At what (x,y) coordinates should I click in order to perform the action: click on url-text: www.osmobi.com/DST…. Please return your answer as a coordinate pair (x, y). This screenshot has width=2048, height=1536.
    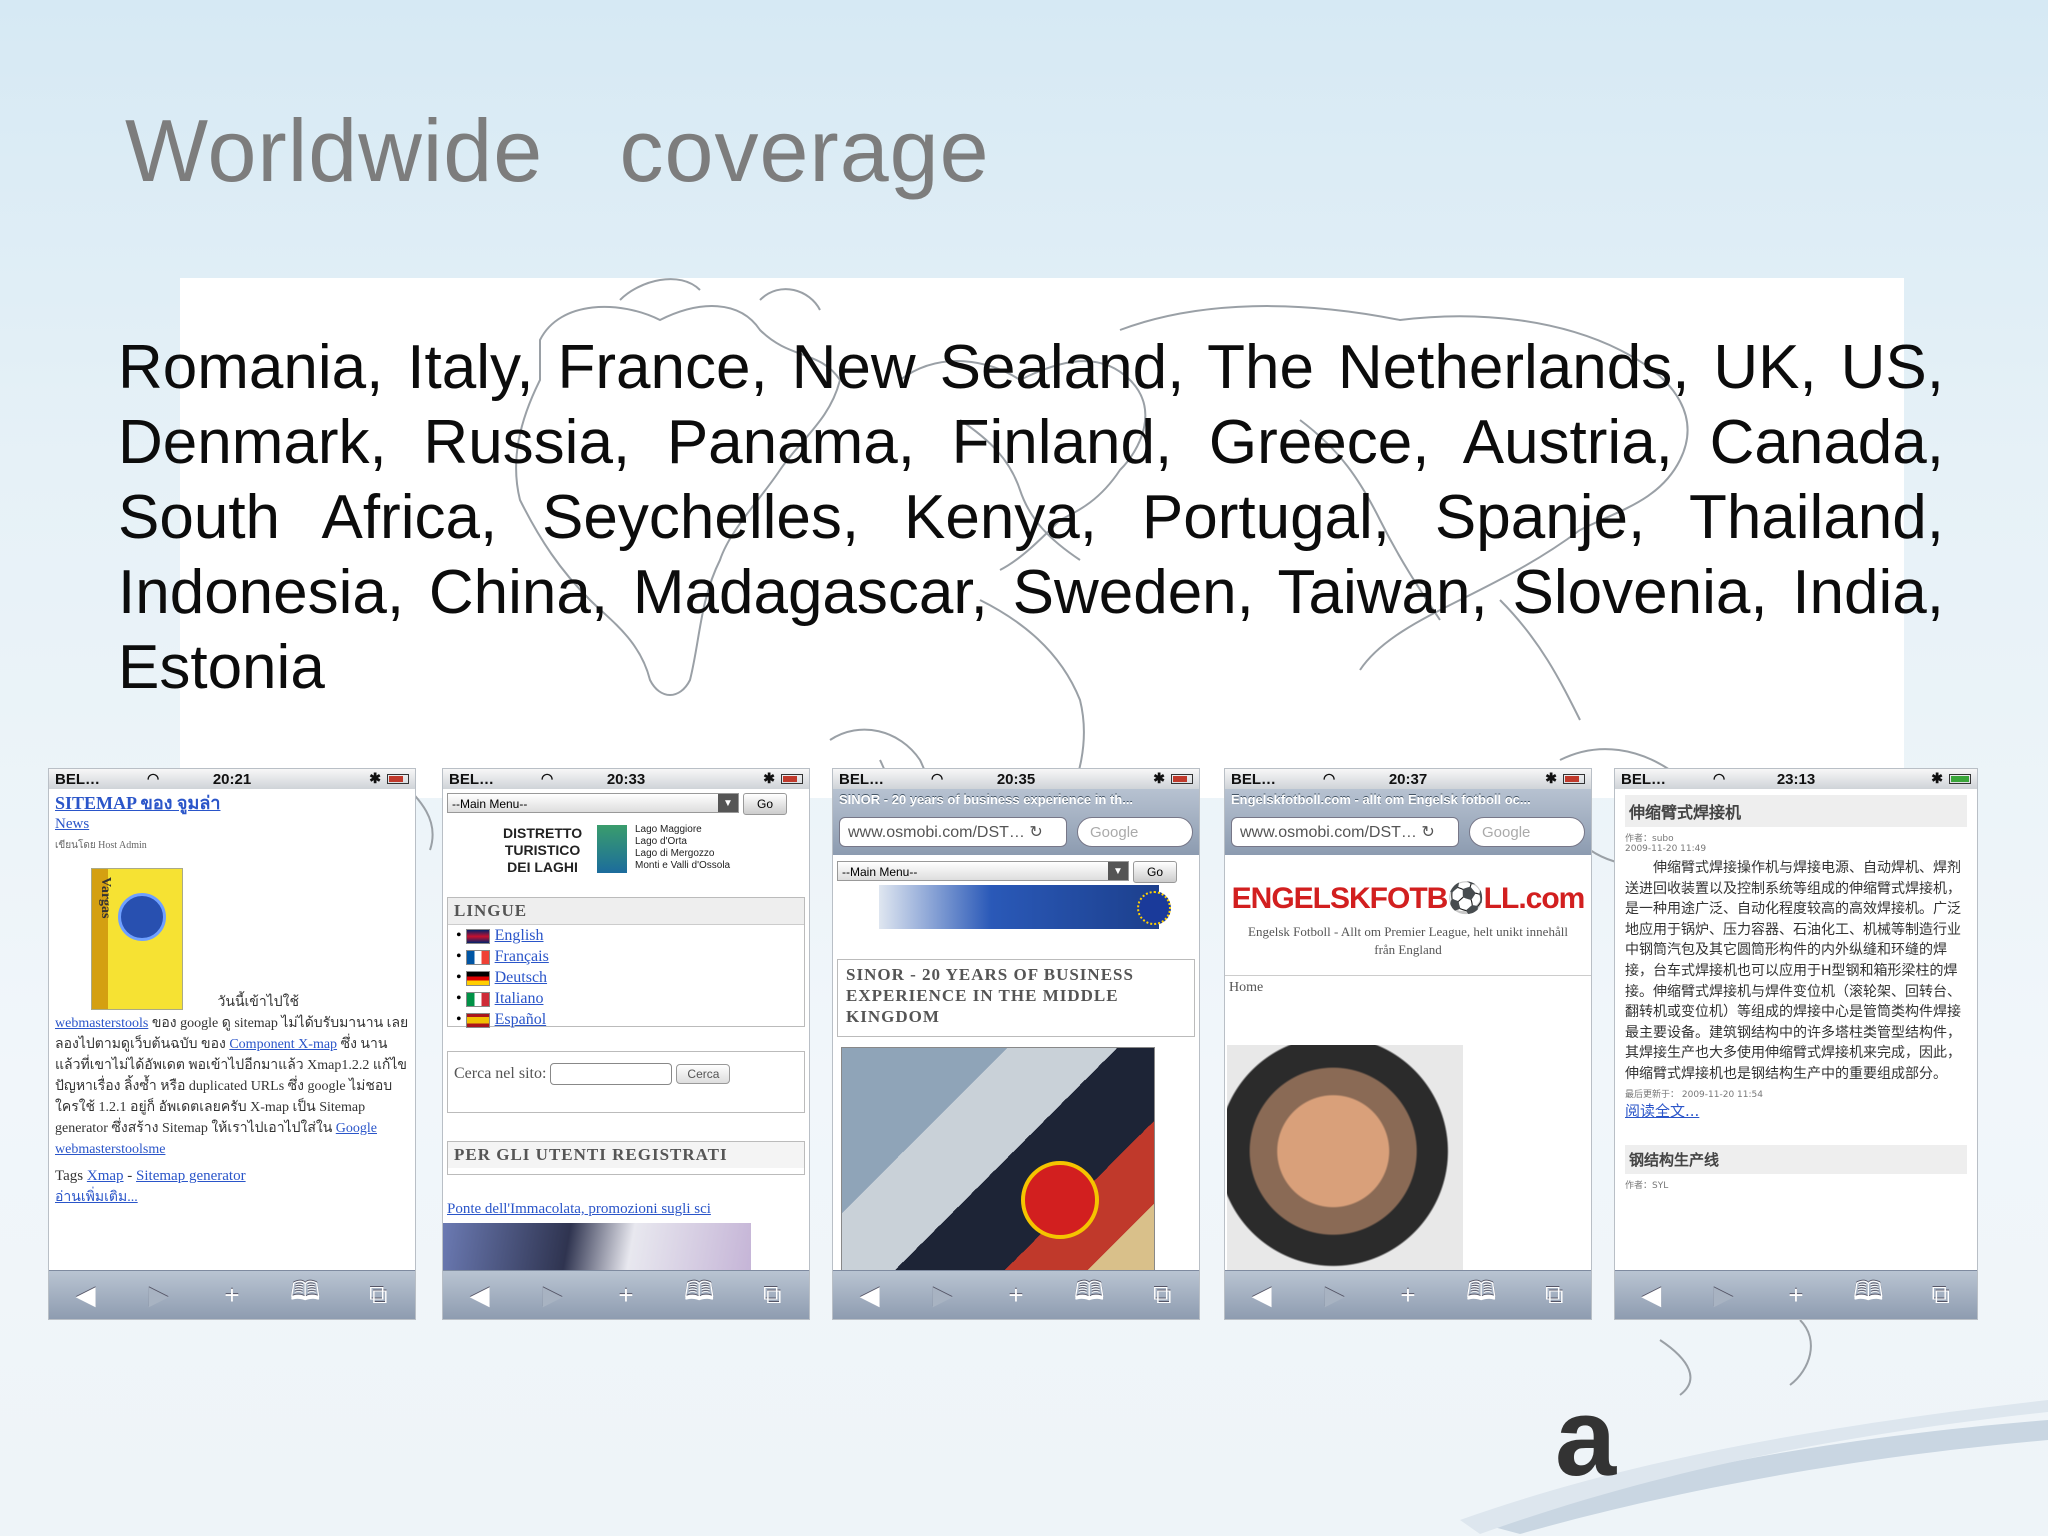
    Looking at the image, I should click on (936, 832).